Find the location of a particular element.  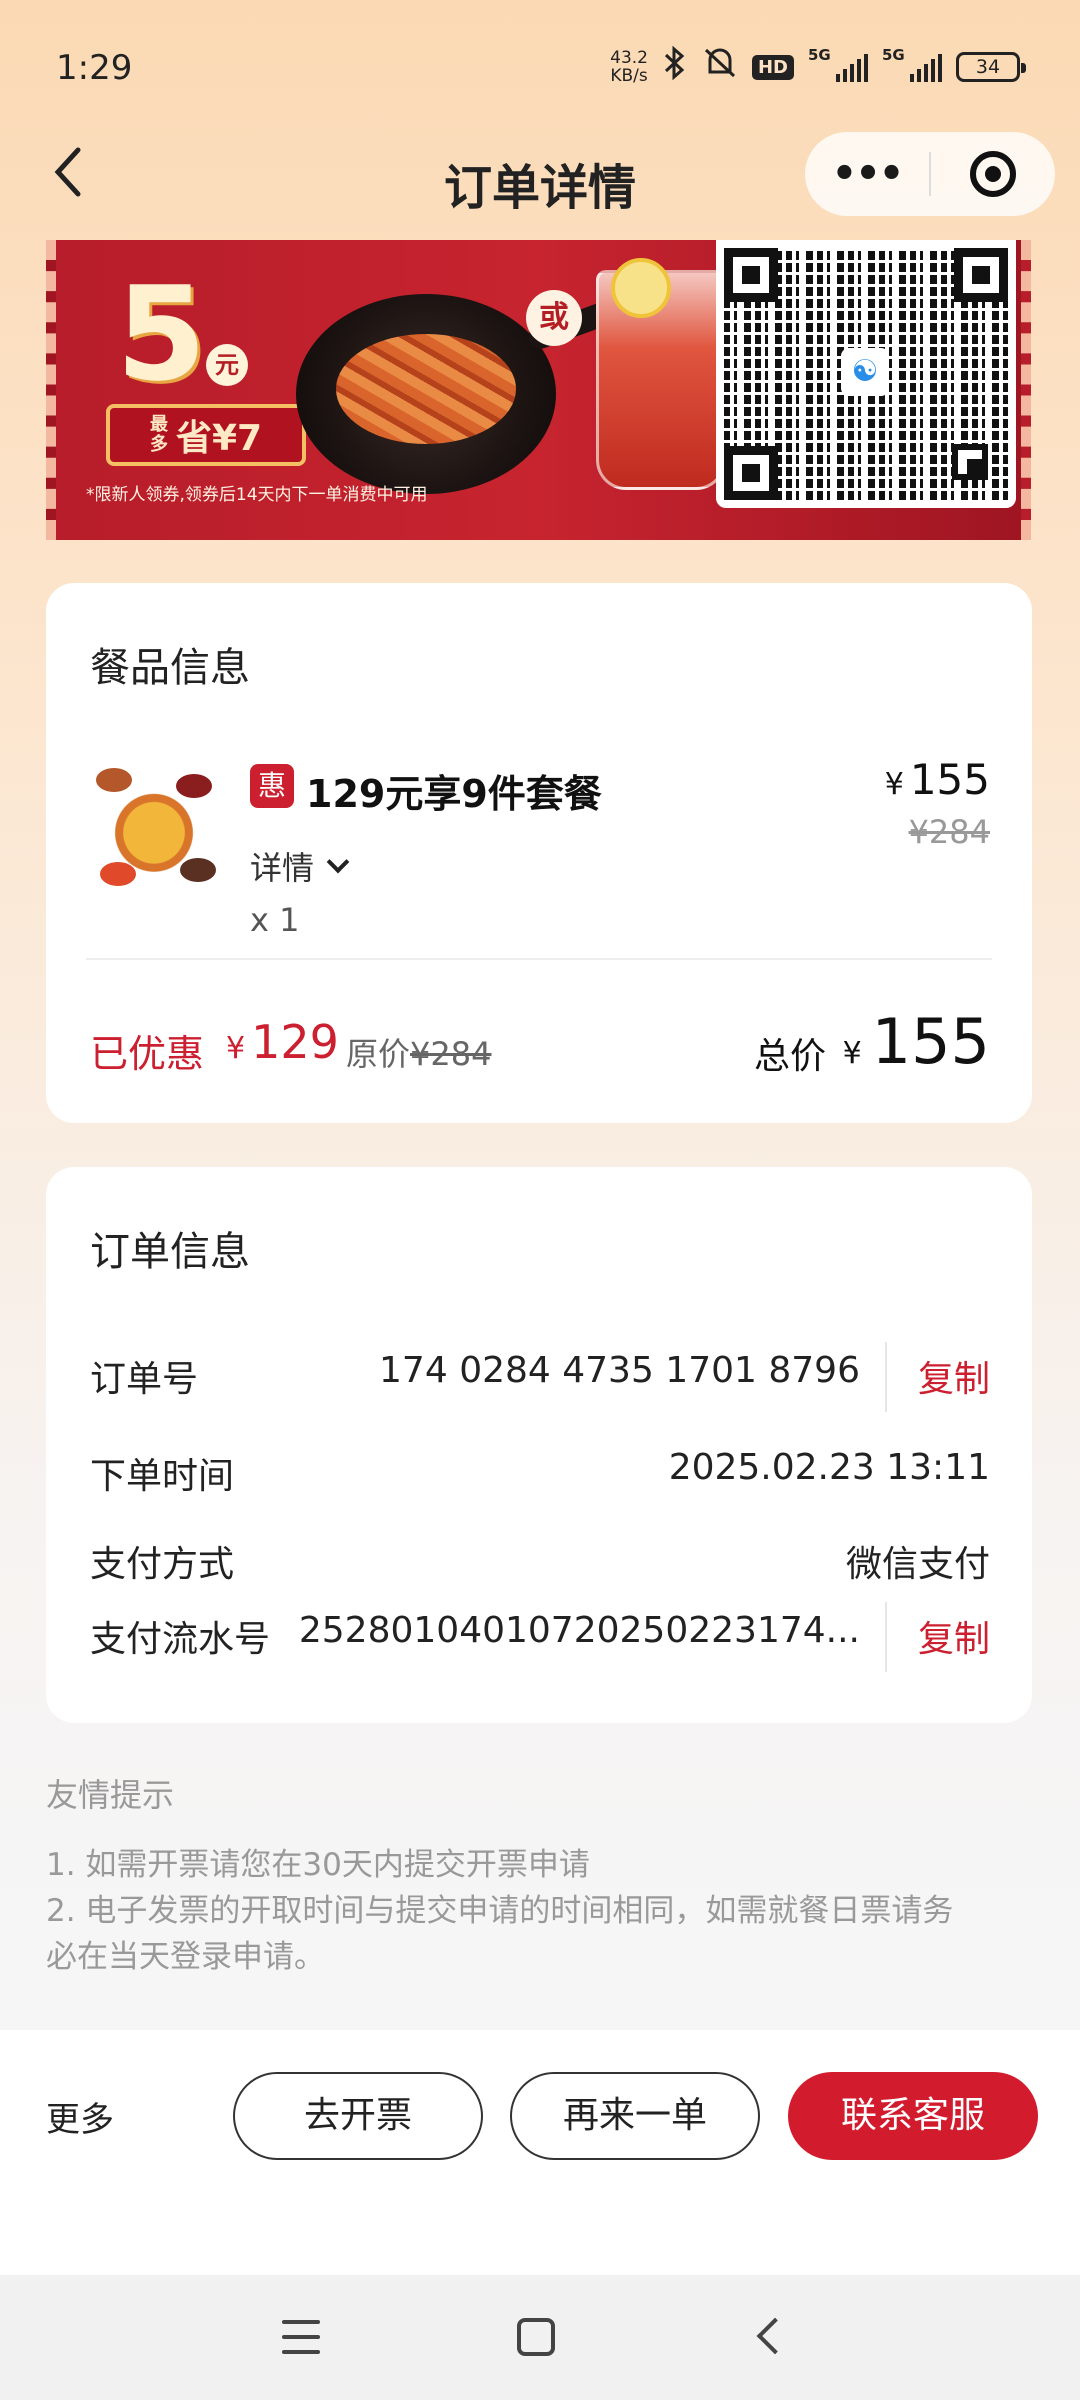

banner-save-badge: 最多 省¥7 is located at coordinates (206, 435).